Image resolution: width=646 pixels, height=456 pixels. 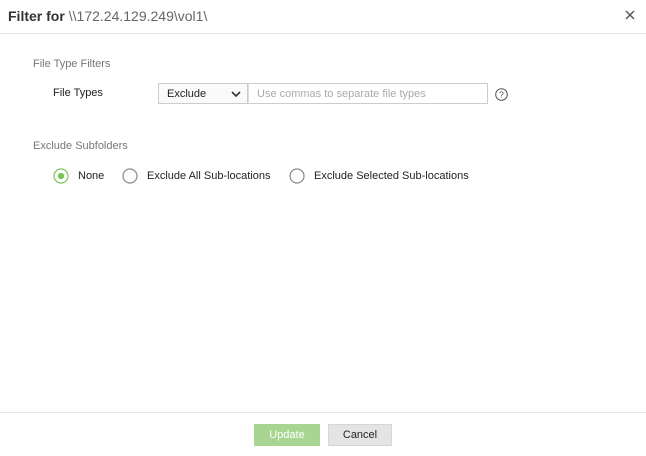 I want to click on close-icon, so click(x=630, y=15).